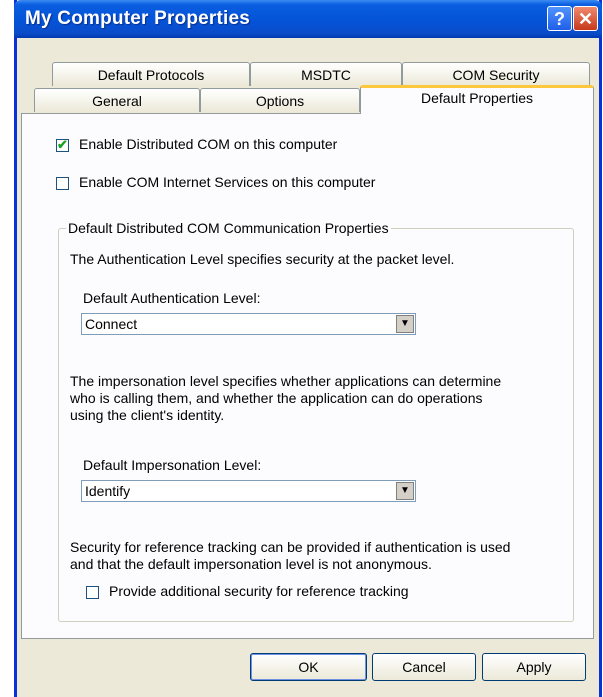  What do you see at coordinates (248, 491) in the screenshot?
I see `impersonation-level-select: Identify ▼` at bounding box center [248, 491].